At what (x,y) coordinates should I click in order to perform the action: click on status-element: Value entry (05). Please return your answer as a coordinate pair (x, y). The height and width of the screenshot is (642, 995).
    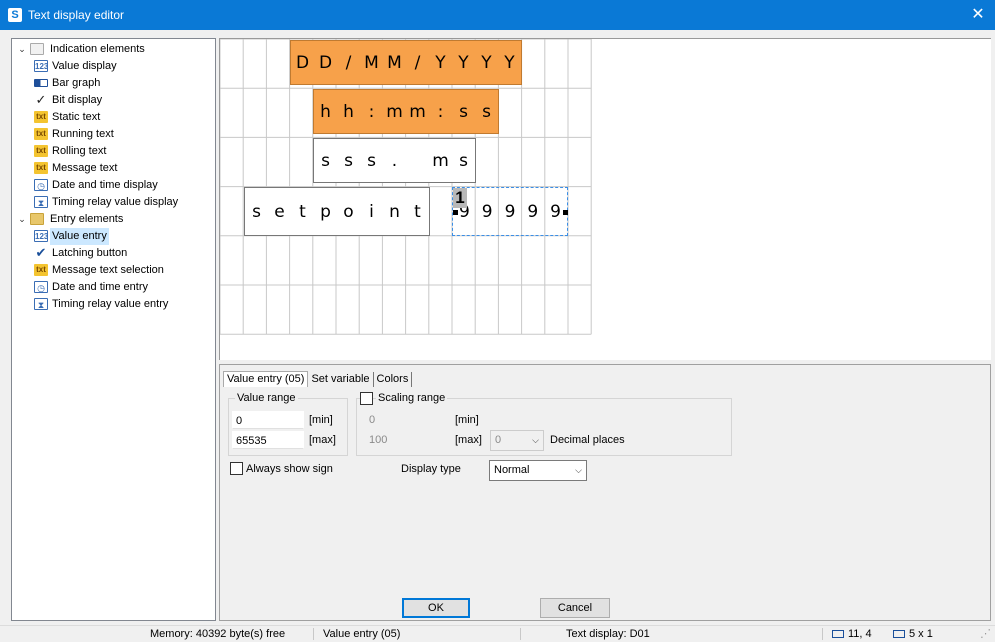
    Looking at the image, I should click on (362, 634).